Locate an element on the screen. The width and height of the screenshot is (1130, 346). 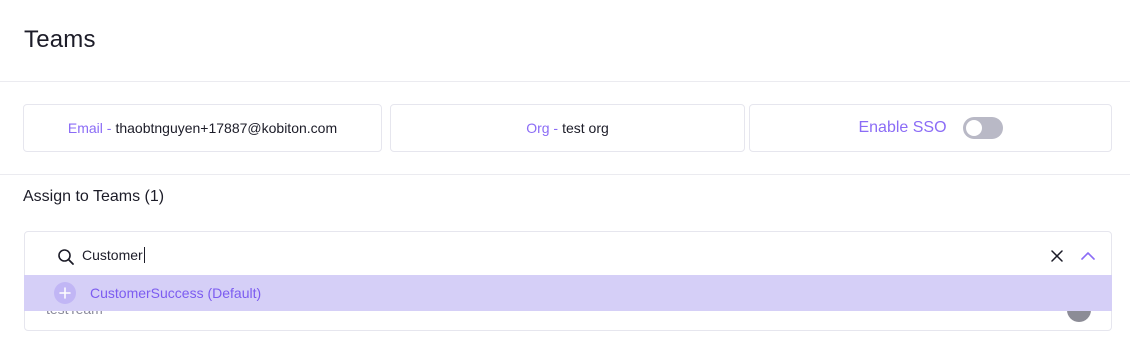
page-title: Teams is located at coordinates (60, 39).